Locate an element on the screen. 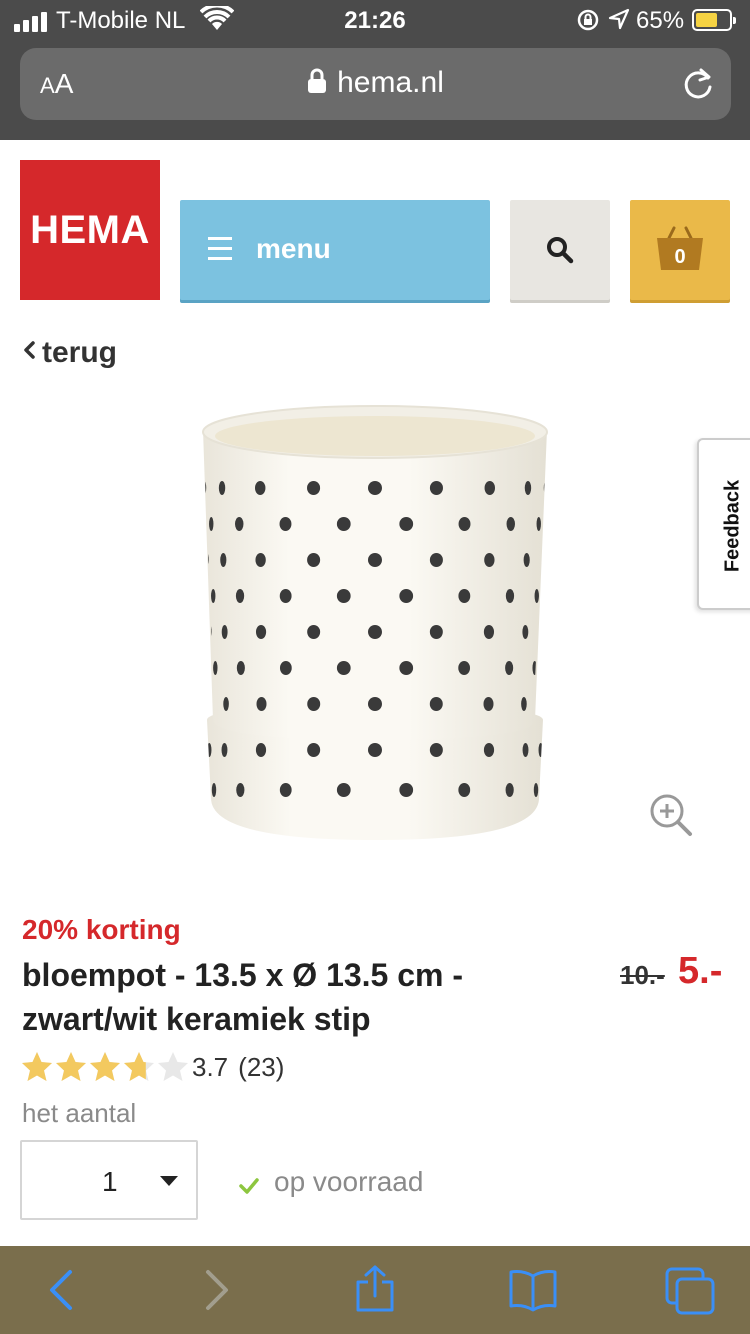 The image size is (750, 1334). address-bar: AA hema.nl is located at coordinates (375, 84).